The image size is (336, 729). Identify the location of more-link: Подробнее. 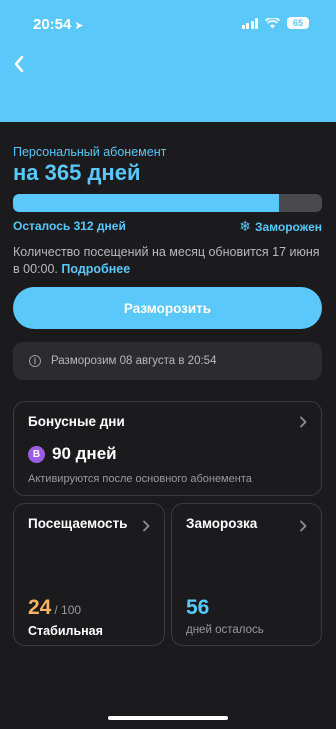
(95, 269).